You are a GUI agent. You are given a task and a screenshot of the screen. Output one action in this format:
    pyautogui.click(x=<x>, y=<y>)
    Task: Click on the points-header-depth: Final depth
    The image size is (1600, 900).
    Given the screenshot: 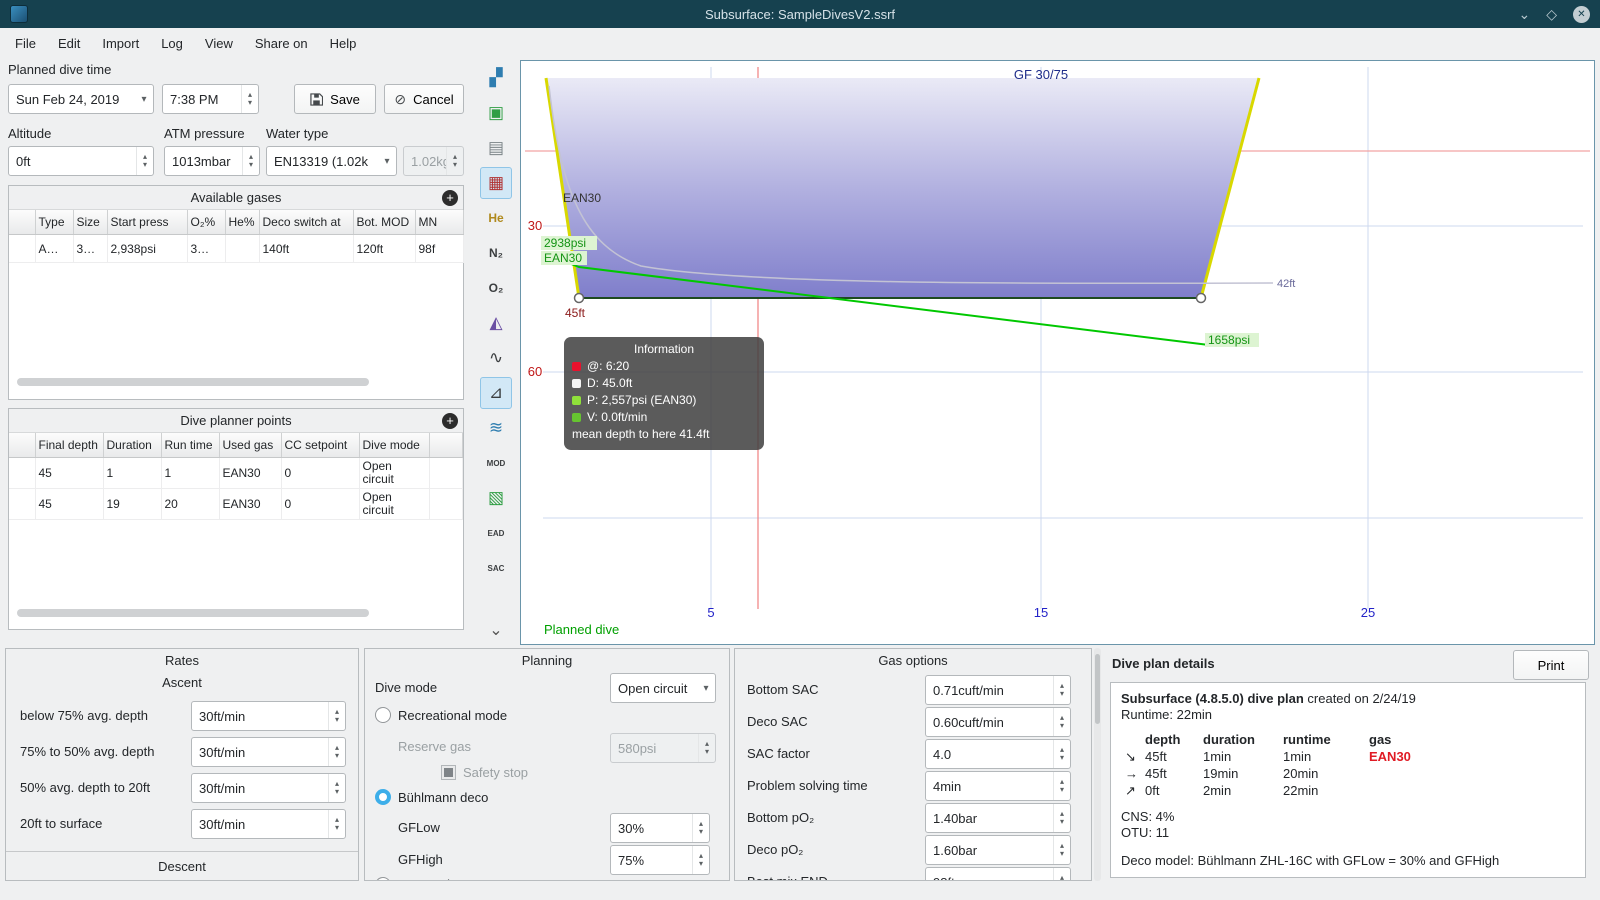 What is the action you would take?
    pyautogui.click(x=69, y=445)
    